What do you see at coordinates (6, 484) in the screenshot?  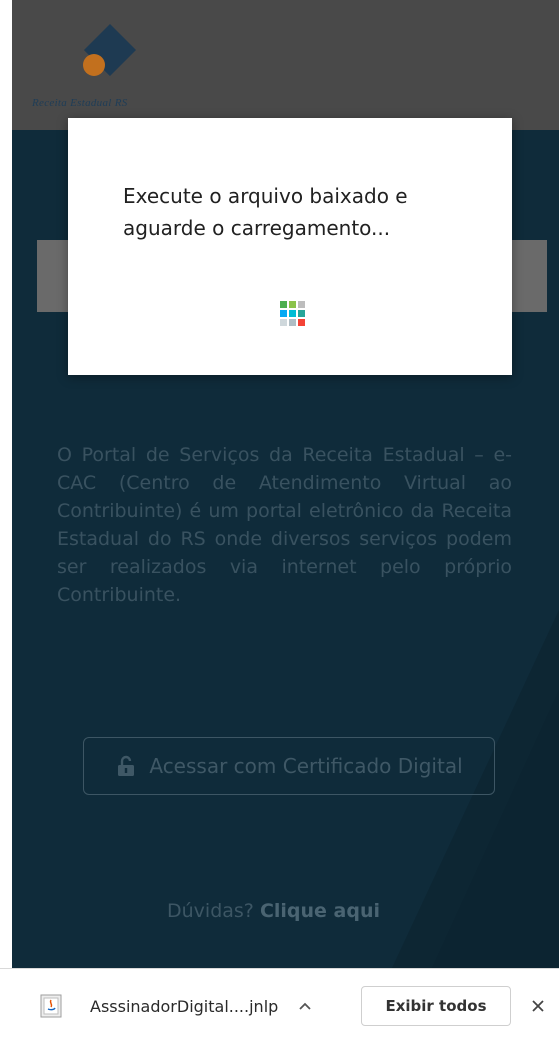 I see `window-left-edge` at bounding box center [6, 484].